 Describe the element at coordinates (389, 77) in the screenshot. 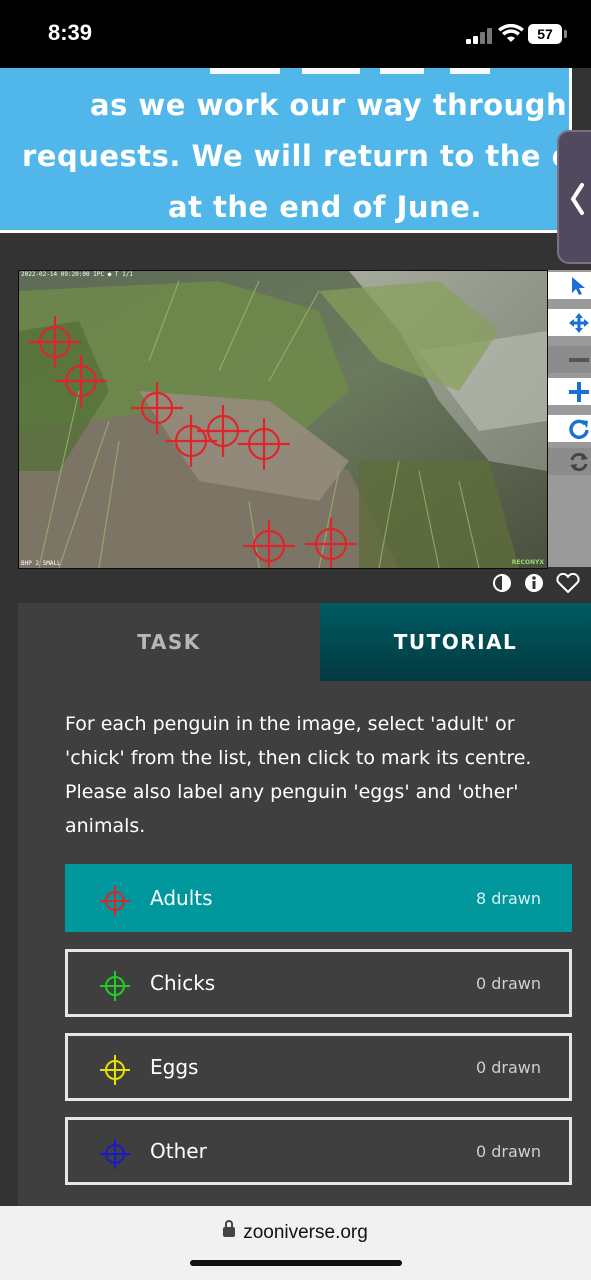

I see `banner-line-clipped` at that location.